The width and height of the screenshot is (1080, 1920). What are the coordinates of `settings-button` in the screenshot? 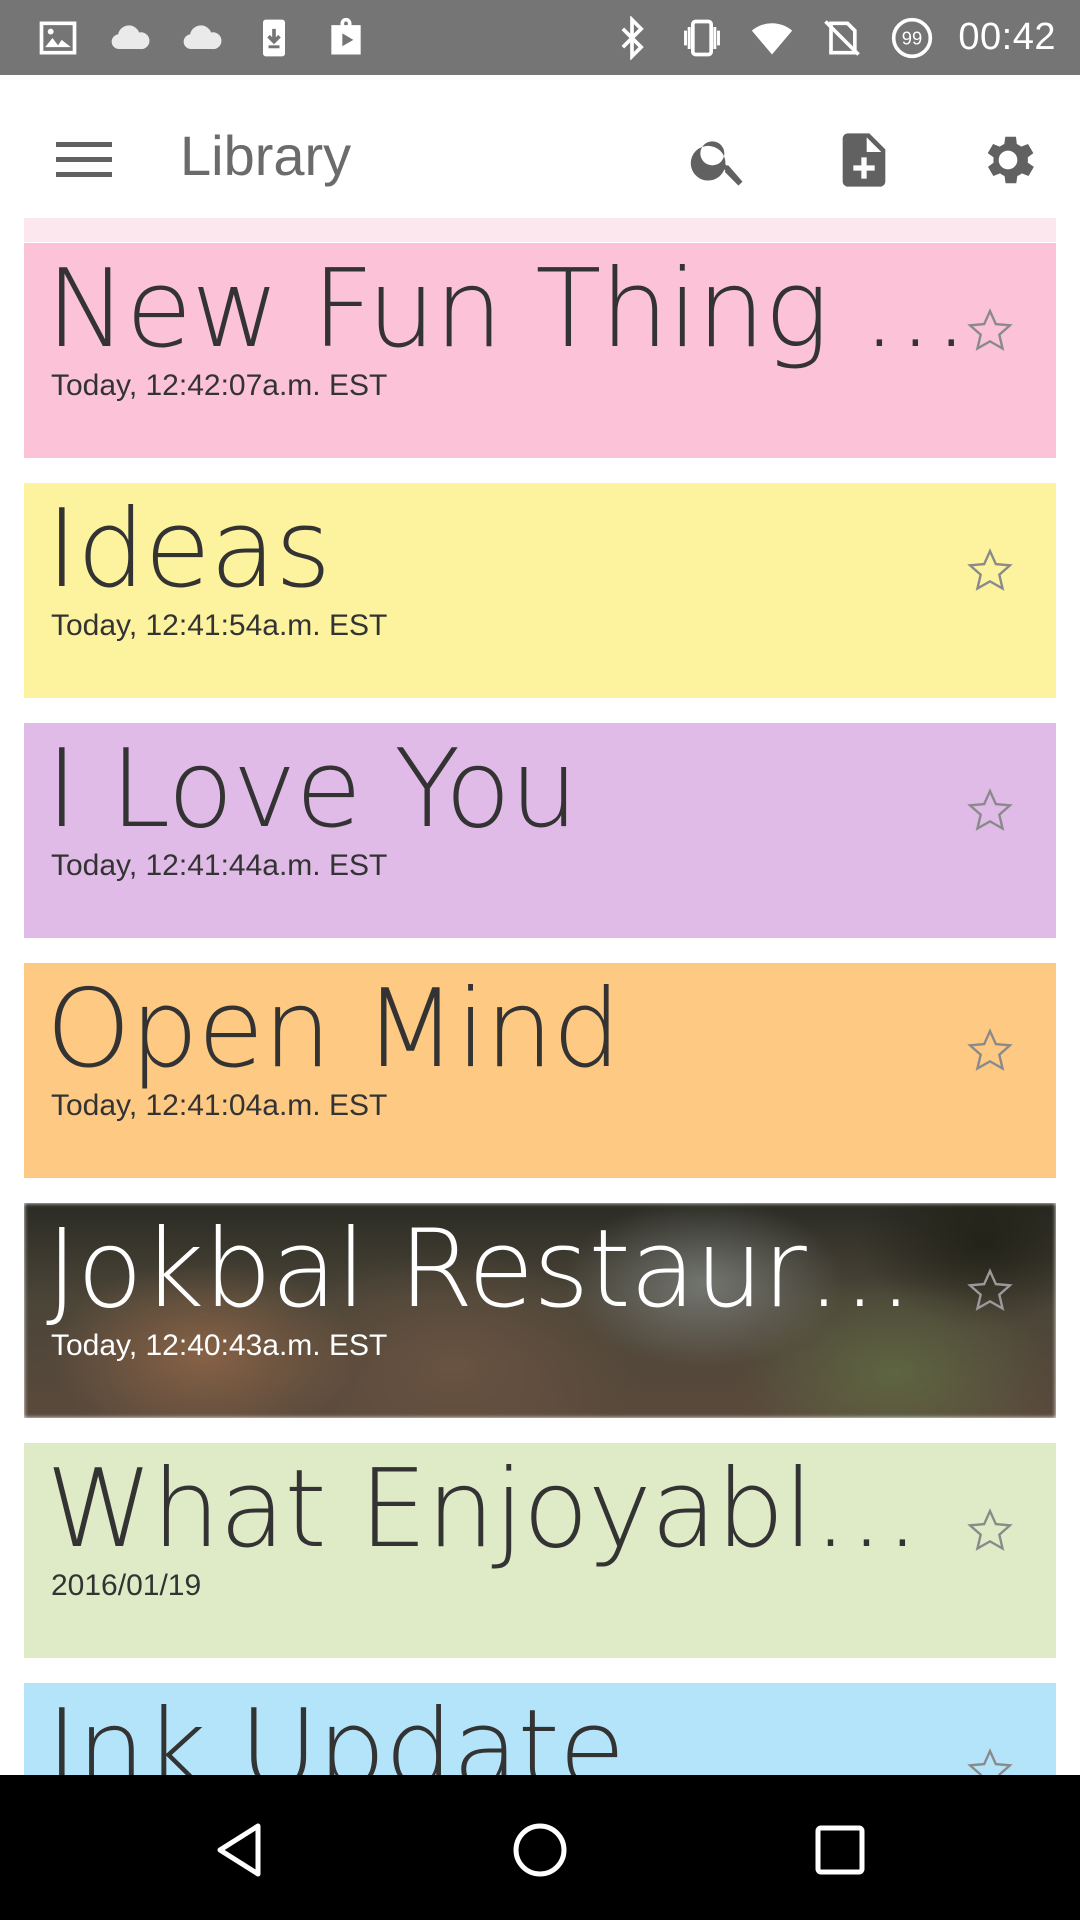 It's located at (1008, 160).